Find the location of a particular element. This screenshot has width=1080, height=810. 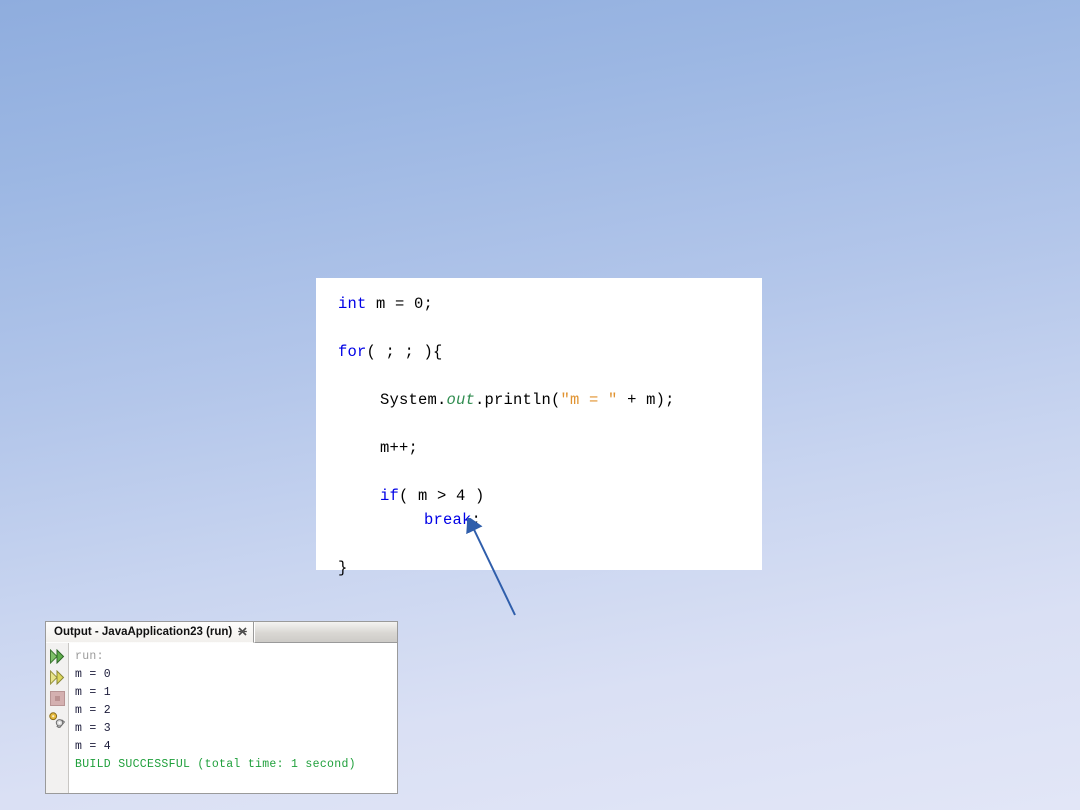

stop-icon is located at coordinates (57, 698).